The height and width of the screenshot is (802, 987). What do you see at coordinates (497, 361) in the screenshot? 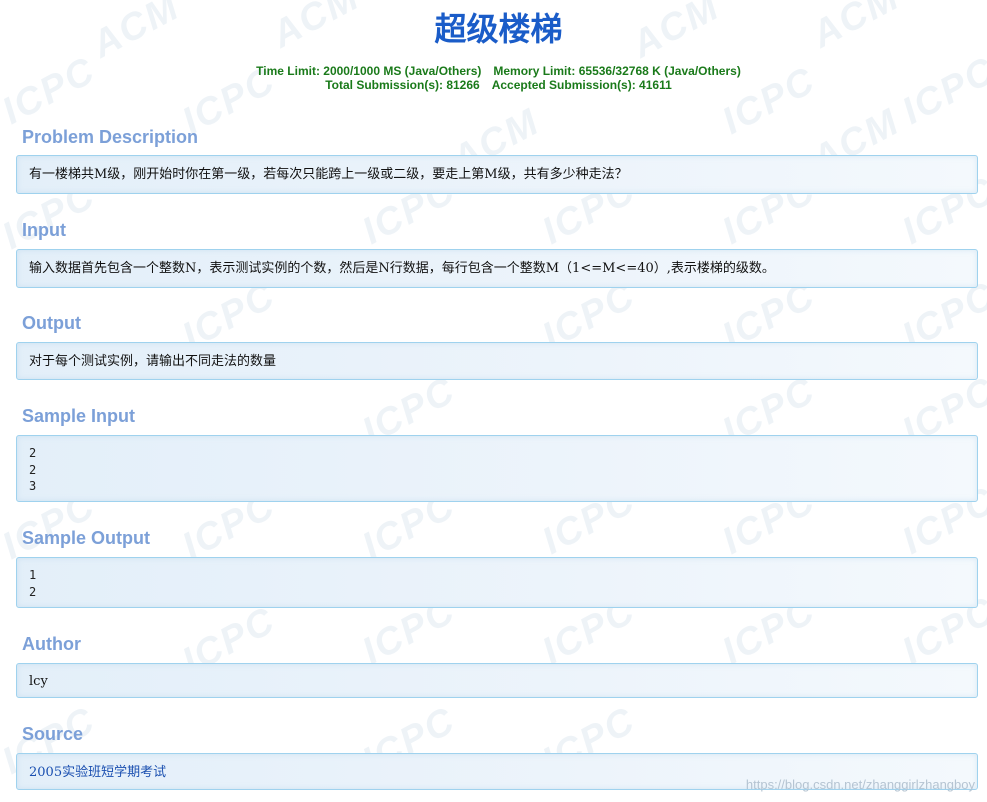
I see `panel-output: 对于每个测试实例，请输出不同走法的数量` at bounding box center [497, 361].